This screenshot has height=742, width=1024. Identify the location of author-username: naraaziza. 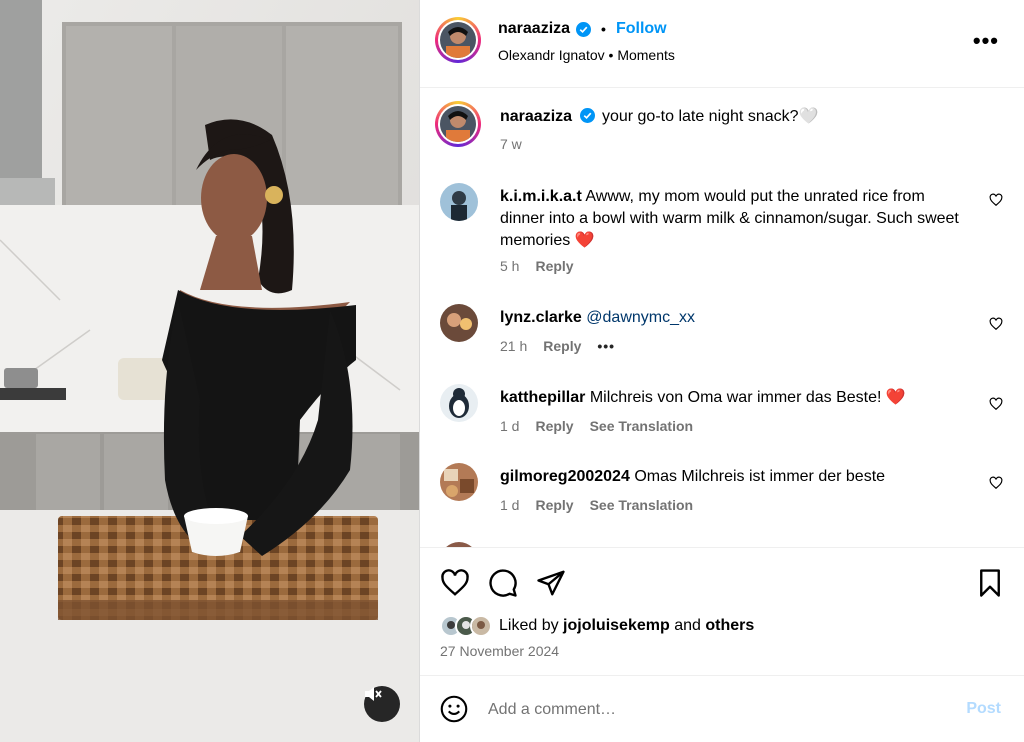
(534, 29).